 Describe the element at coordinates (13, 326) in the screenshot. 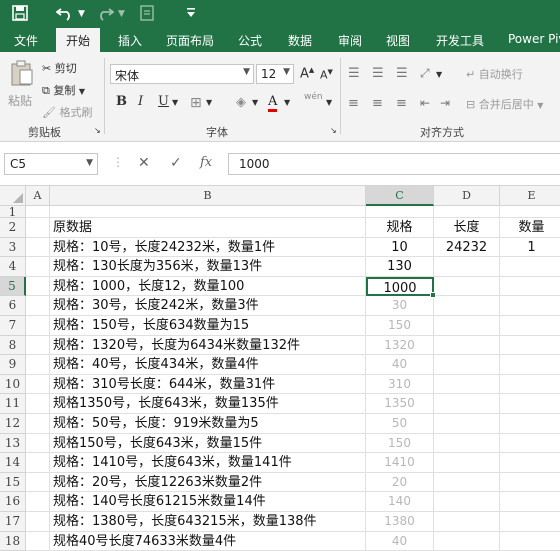

I see `row-header-7: 7` at that location.